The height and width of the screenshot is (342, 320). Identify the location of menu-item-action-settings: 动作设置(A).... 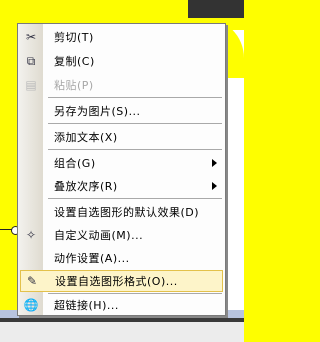
(121, 258).